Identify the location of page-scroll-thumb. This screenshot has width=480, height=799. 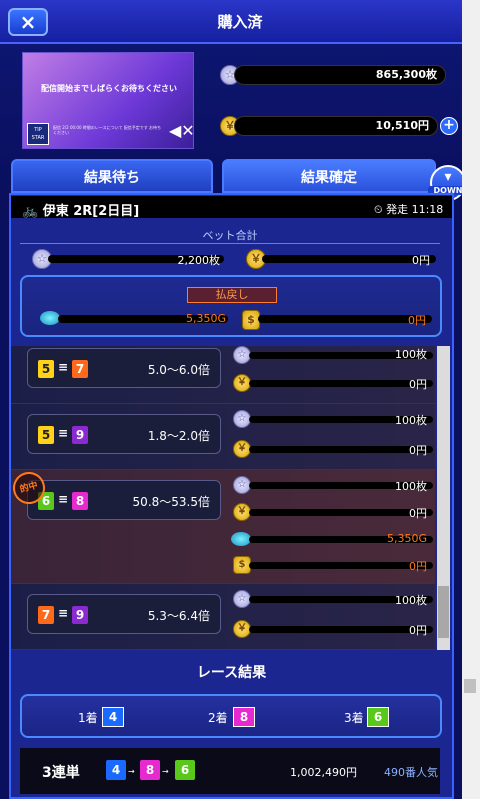
(470, 686).